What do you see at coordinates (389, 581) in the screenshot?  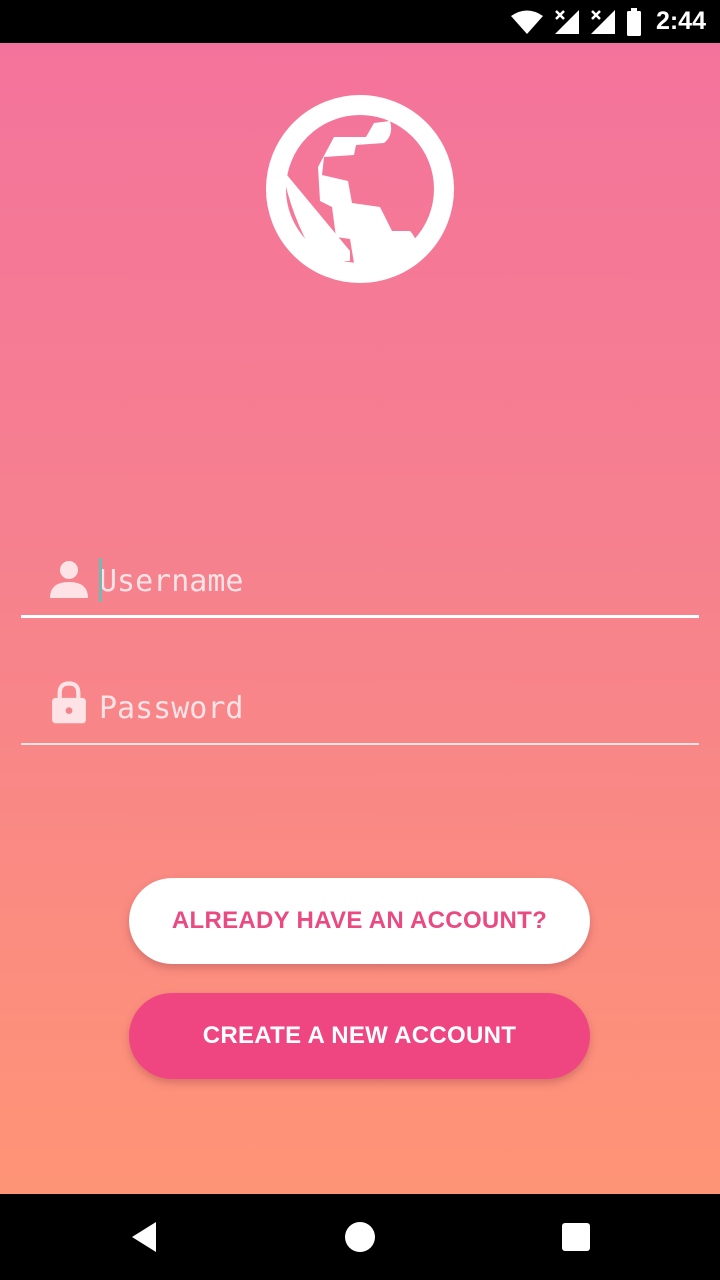 I see `username-input` at bounding box center [389, 581].